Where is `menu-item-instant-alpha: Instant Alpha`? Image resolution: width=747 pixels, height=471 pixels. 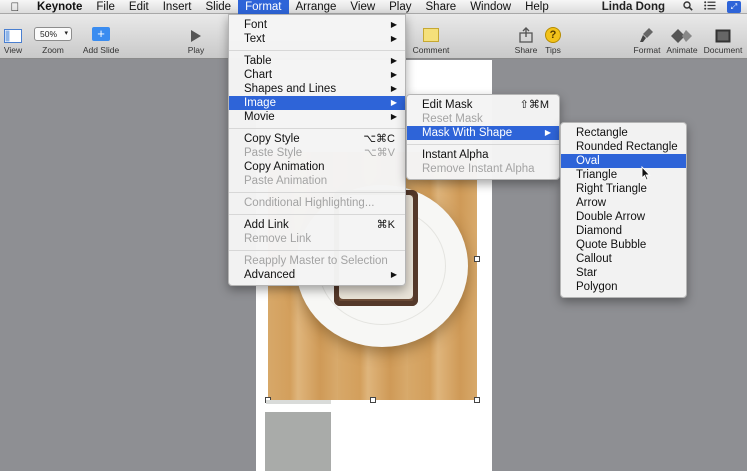 menu-item-instant-alpha: Instant Alpha is located at coordinates (483, 155).